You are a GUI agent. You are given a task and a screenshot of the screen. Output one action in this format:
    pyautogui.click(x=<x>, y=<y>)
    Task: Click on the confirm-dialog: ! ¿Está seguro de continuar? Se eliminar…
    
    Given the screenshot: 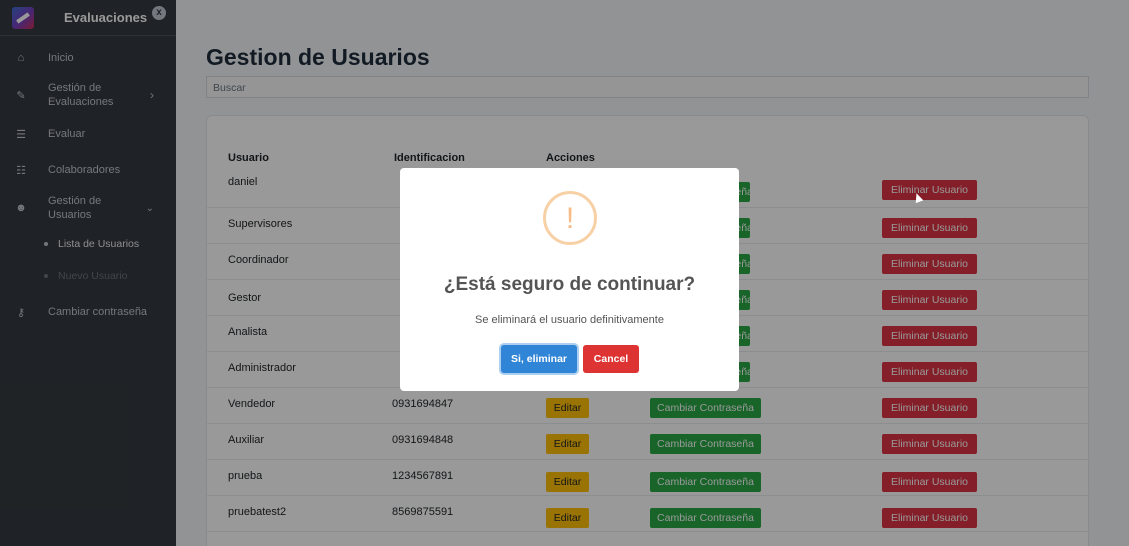 What is the action you would take?
    pyautogui.click(x=569, y=279)
    